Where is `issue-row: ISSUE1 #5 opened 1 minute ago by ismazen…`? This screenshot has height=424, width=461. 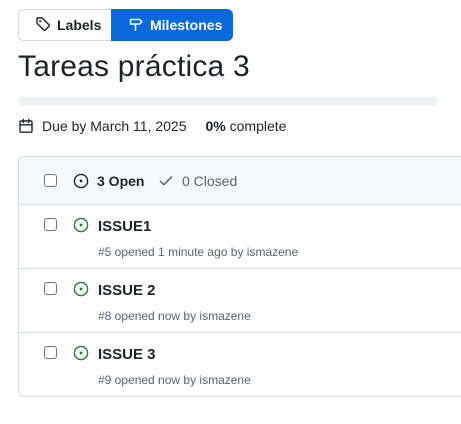
issue-row: ISSUE1 #5 opened 1 minute ago by ismazen… is located at coordinates (240, 237).